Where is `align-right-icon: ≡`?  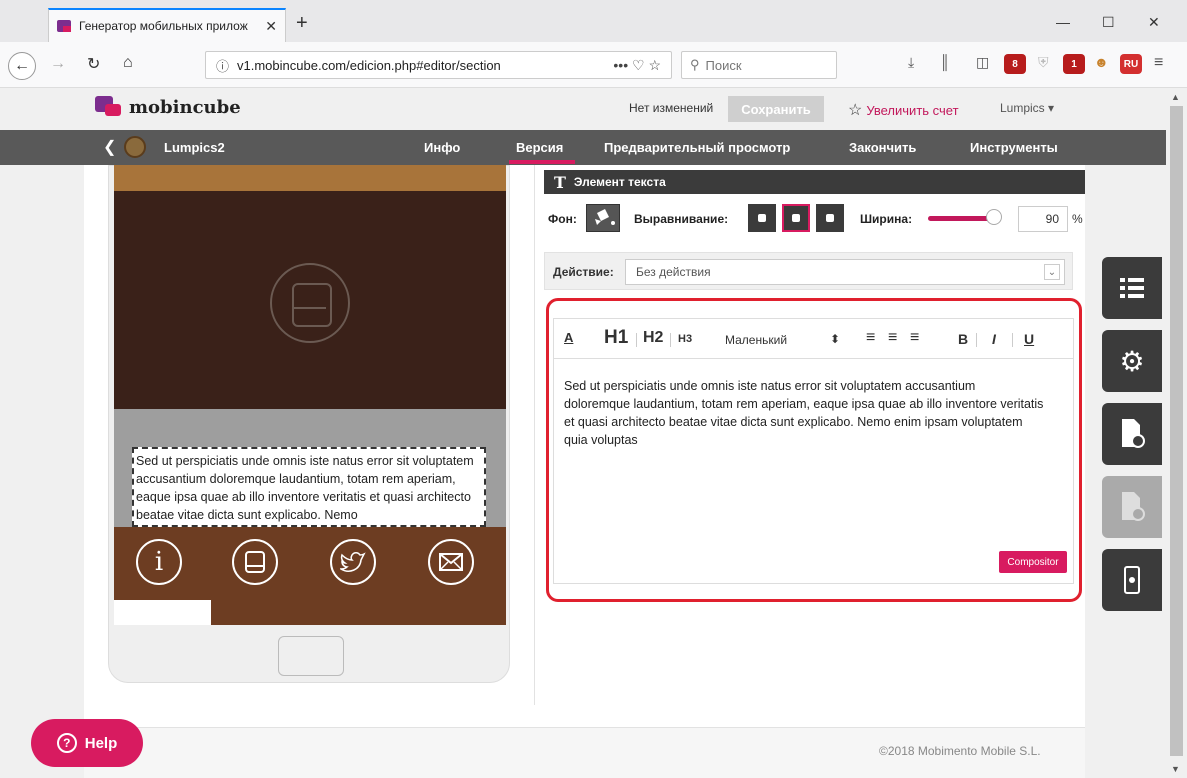
align-right-icon: ≡ is located at coordinates (914, 338).